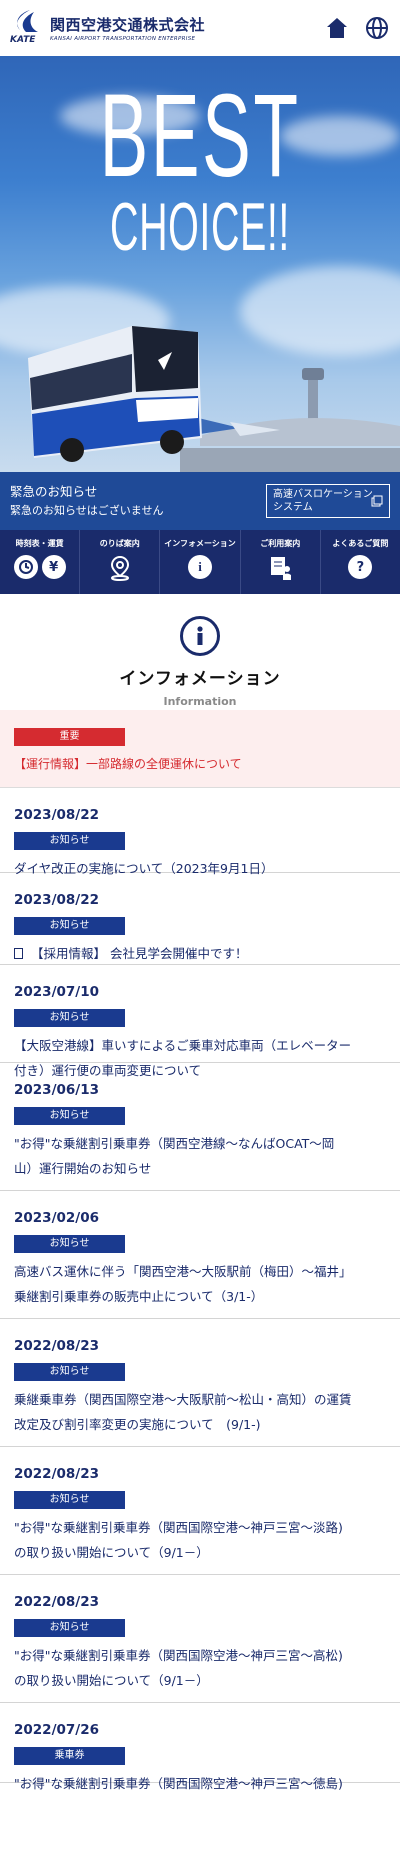 The height and width of the screenshot is (1872, 400). What do you see at coordinates (200, 701) in the screenshot?
I see `section-subtitle: Information` at bounding box center [200, 701].